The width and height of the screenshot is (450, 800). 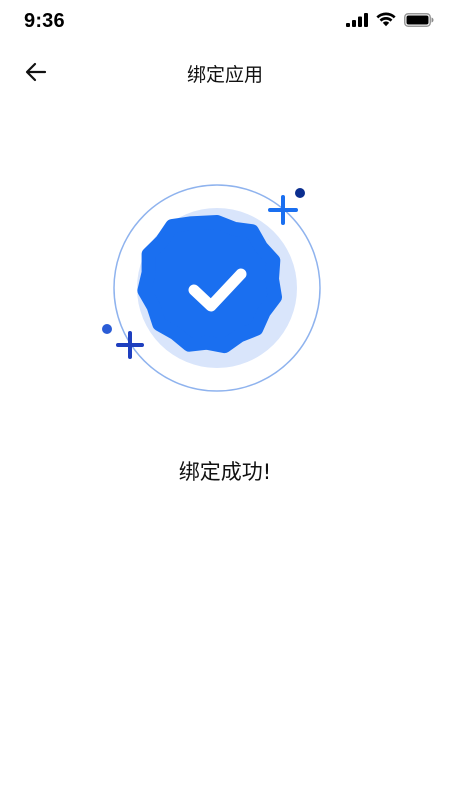 I want to click on nav-bar: 绑定应用, so click(x=225, y=72).